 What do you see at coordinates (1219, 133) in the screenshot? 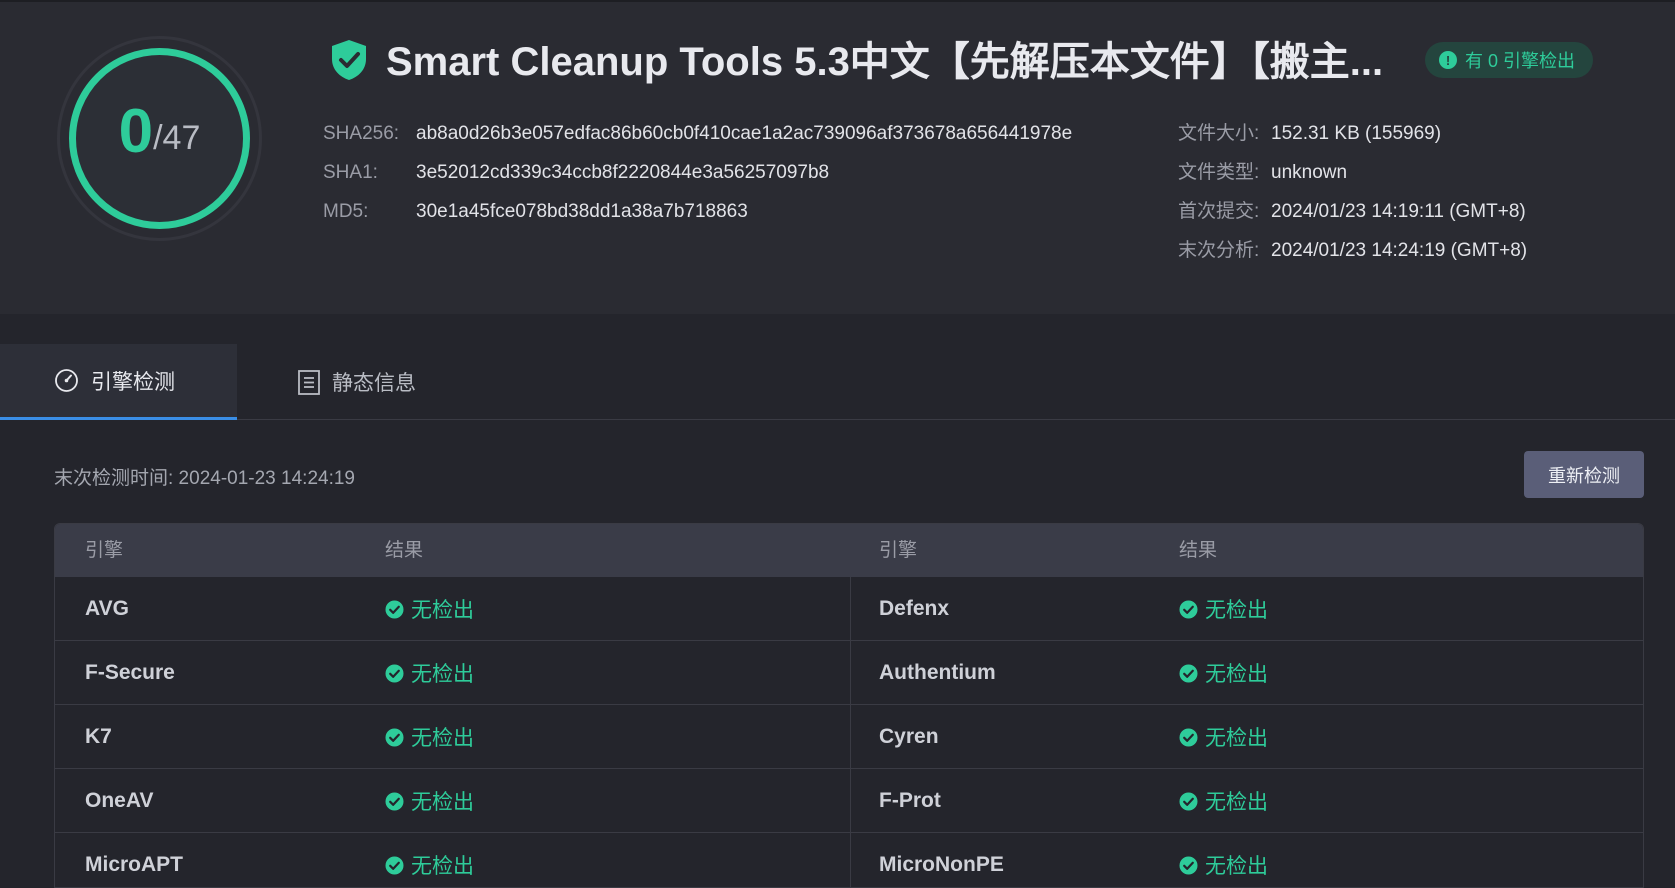
I see `file-size-label: 文件大小:` at bounding box center [1219, 133].